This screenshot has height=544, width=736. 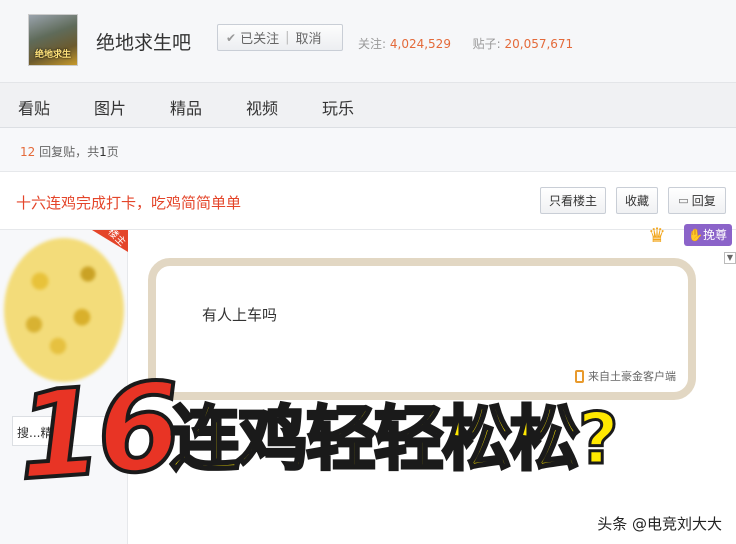 I want to click on fan-badge: ♛ ✋挽尊, so click(x=691, y=235).